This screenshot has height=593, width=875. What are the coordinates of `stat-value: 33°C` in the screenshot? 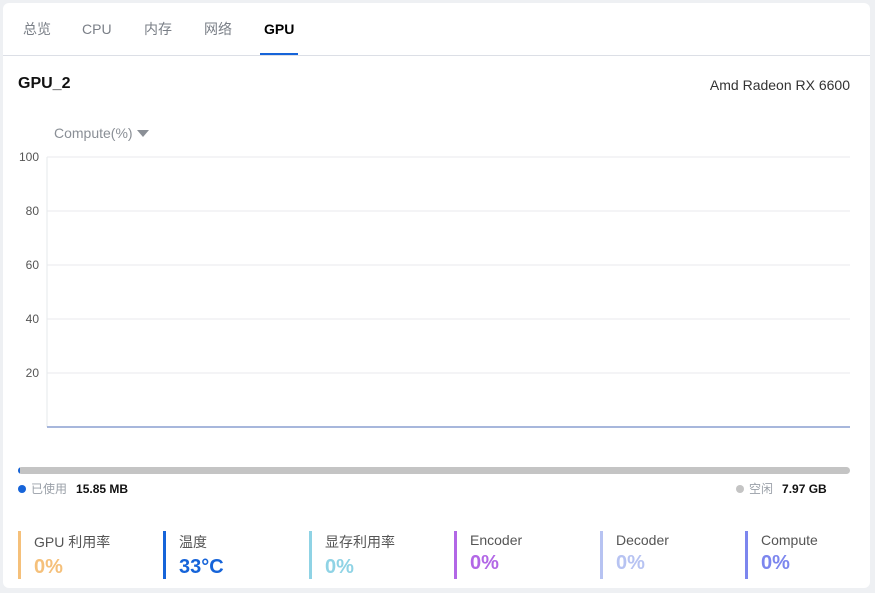 It's located at (201, 567).